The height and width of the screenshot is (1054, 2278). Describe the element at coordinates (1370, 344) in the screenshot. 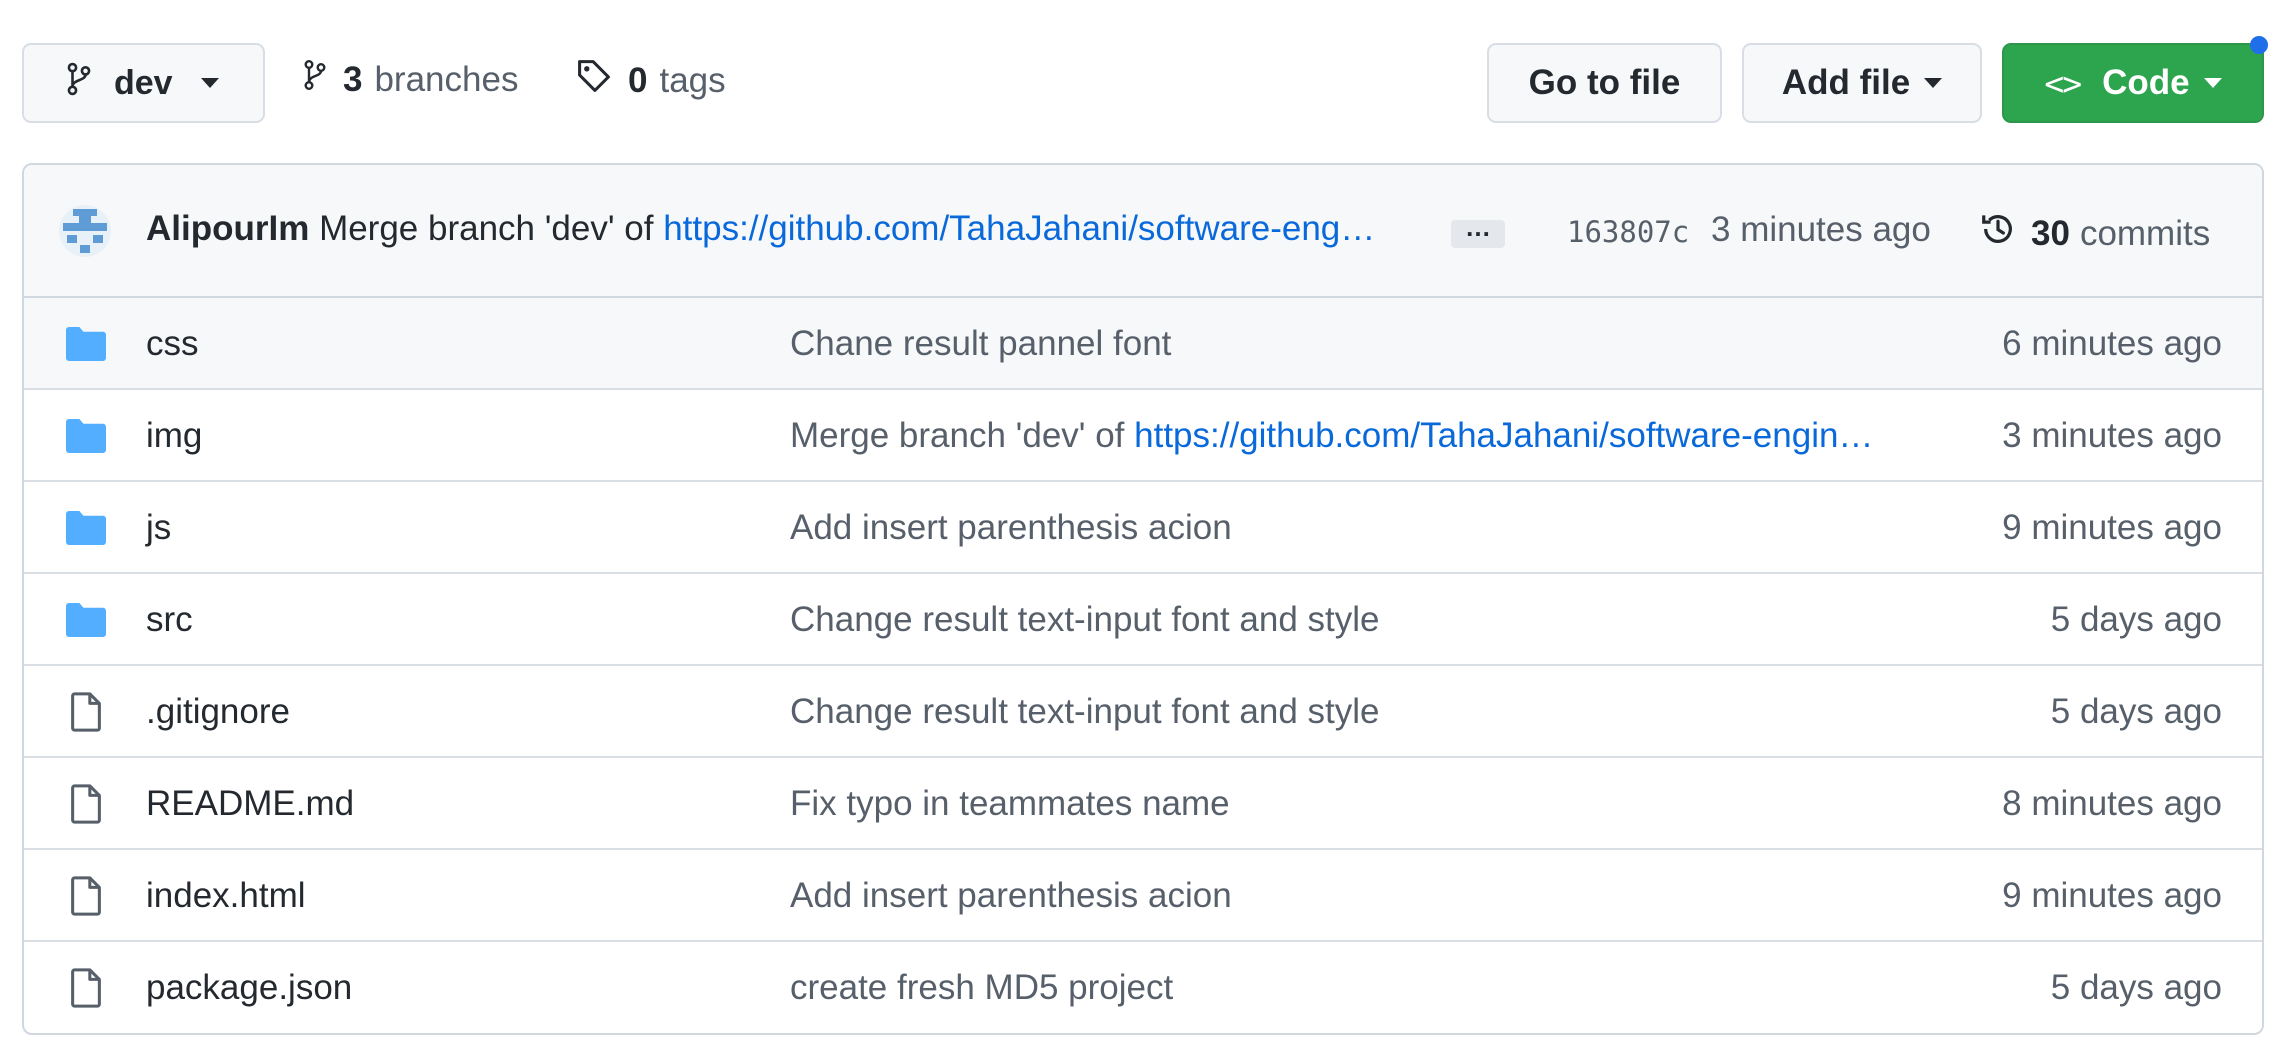

I see `file-commit-message: Chane result pannel font` at that location.